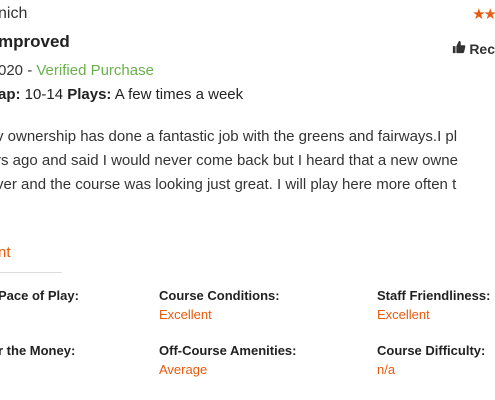  Describe the element at coordinates (431, 350) in the screenshot. I see `rating-label-course-difficulty: Course Difficulty:` at that location.